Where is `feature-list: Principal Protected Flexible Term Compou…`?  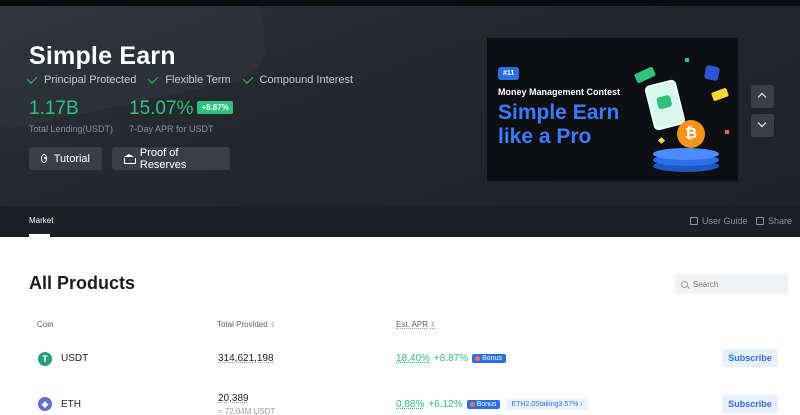
feature-list: Principal Protected Flexible Term Compou… is located at coordinates (190, 79).